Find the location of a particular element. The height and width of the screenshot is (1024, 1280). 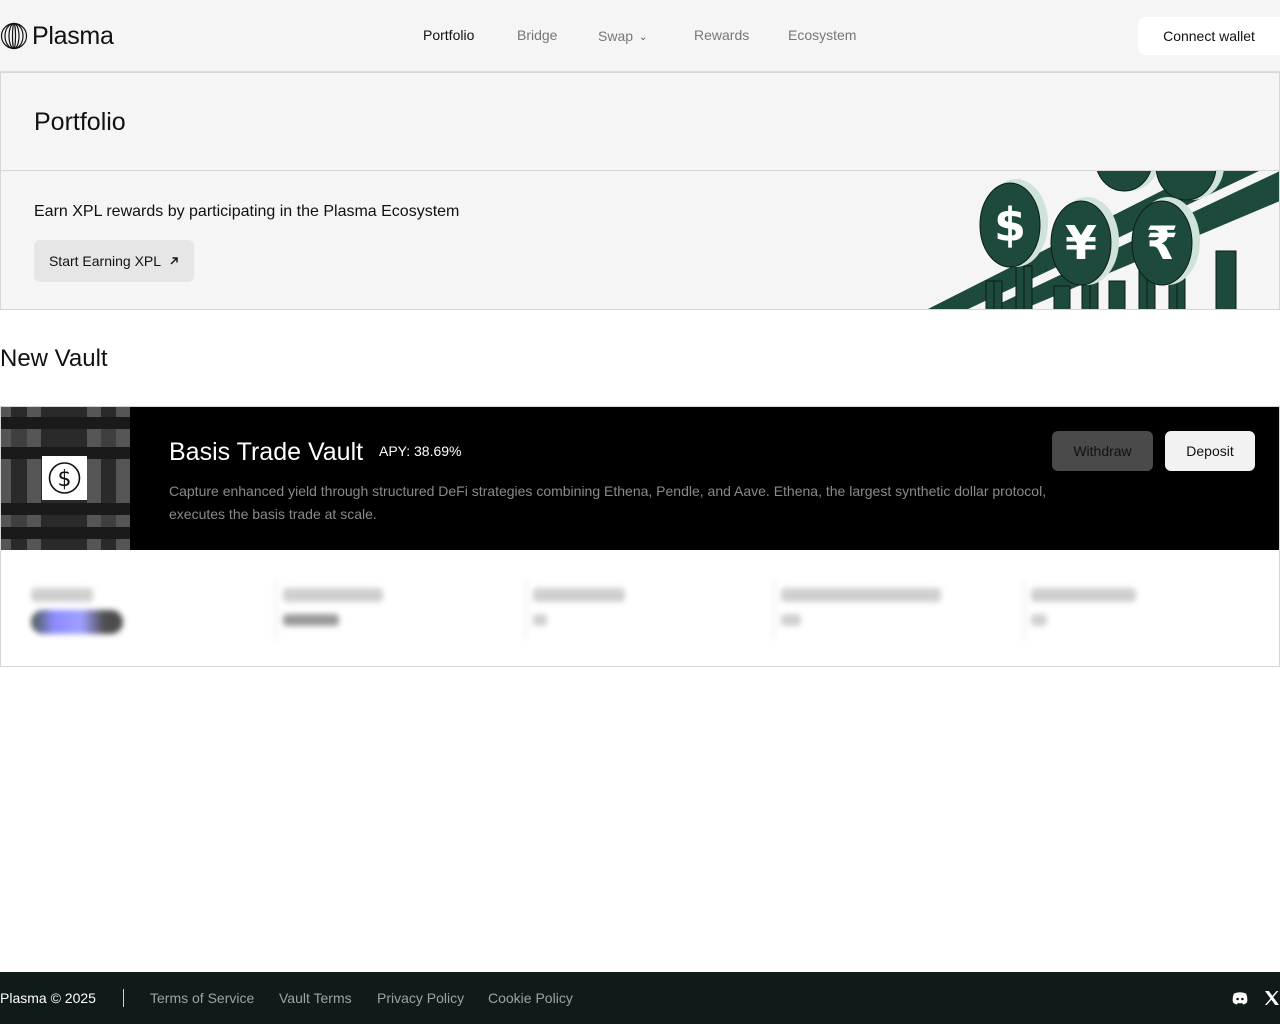

start-earning-label: Start Earning XPL is located at coordinates (105, 261).